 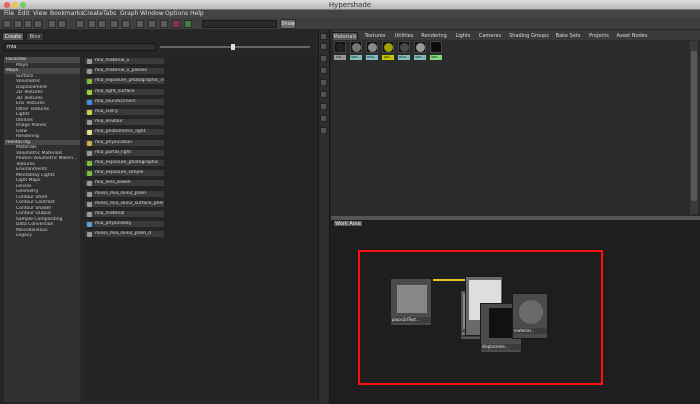 I want to click on icon-size-slider, so click(x=235, y=47).